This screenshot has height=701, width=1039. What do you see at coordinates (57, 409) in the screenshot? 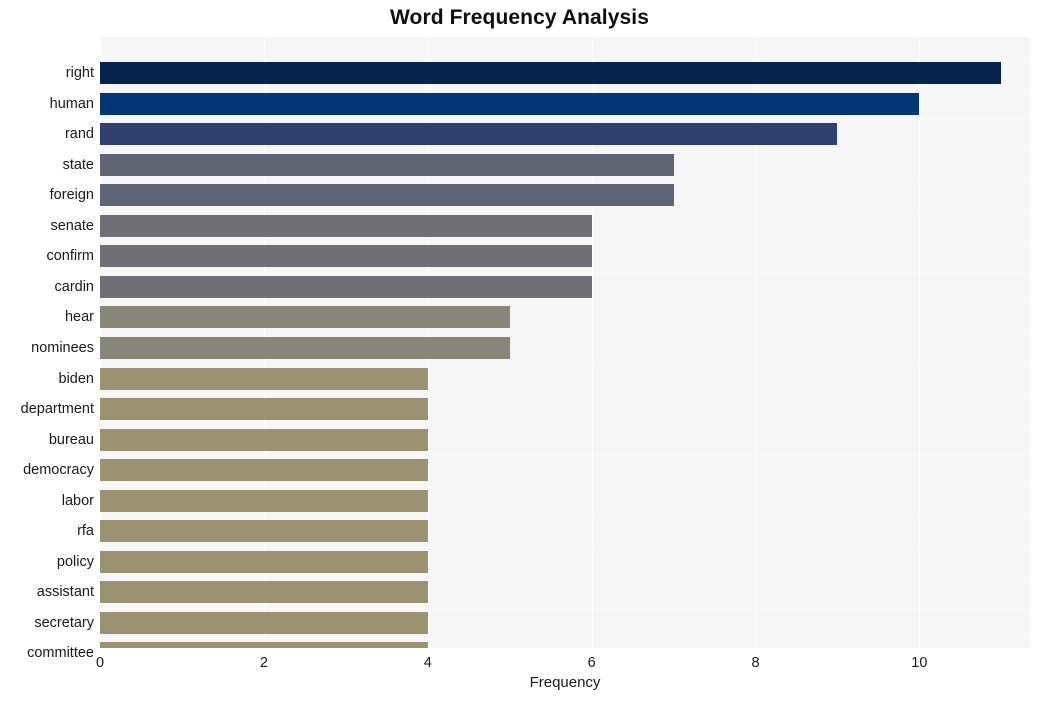
I see `y-tick-label-department: department` at bounding box center [57, 409].